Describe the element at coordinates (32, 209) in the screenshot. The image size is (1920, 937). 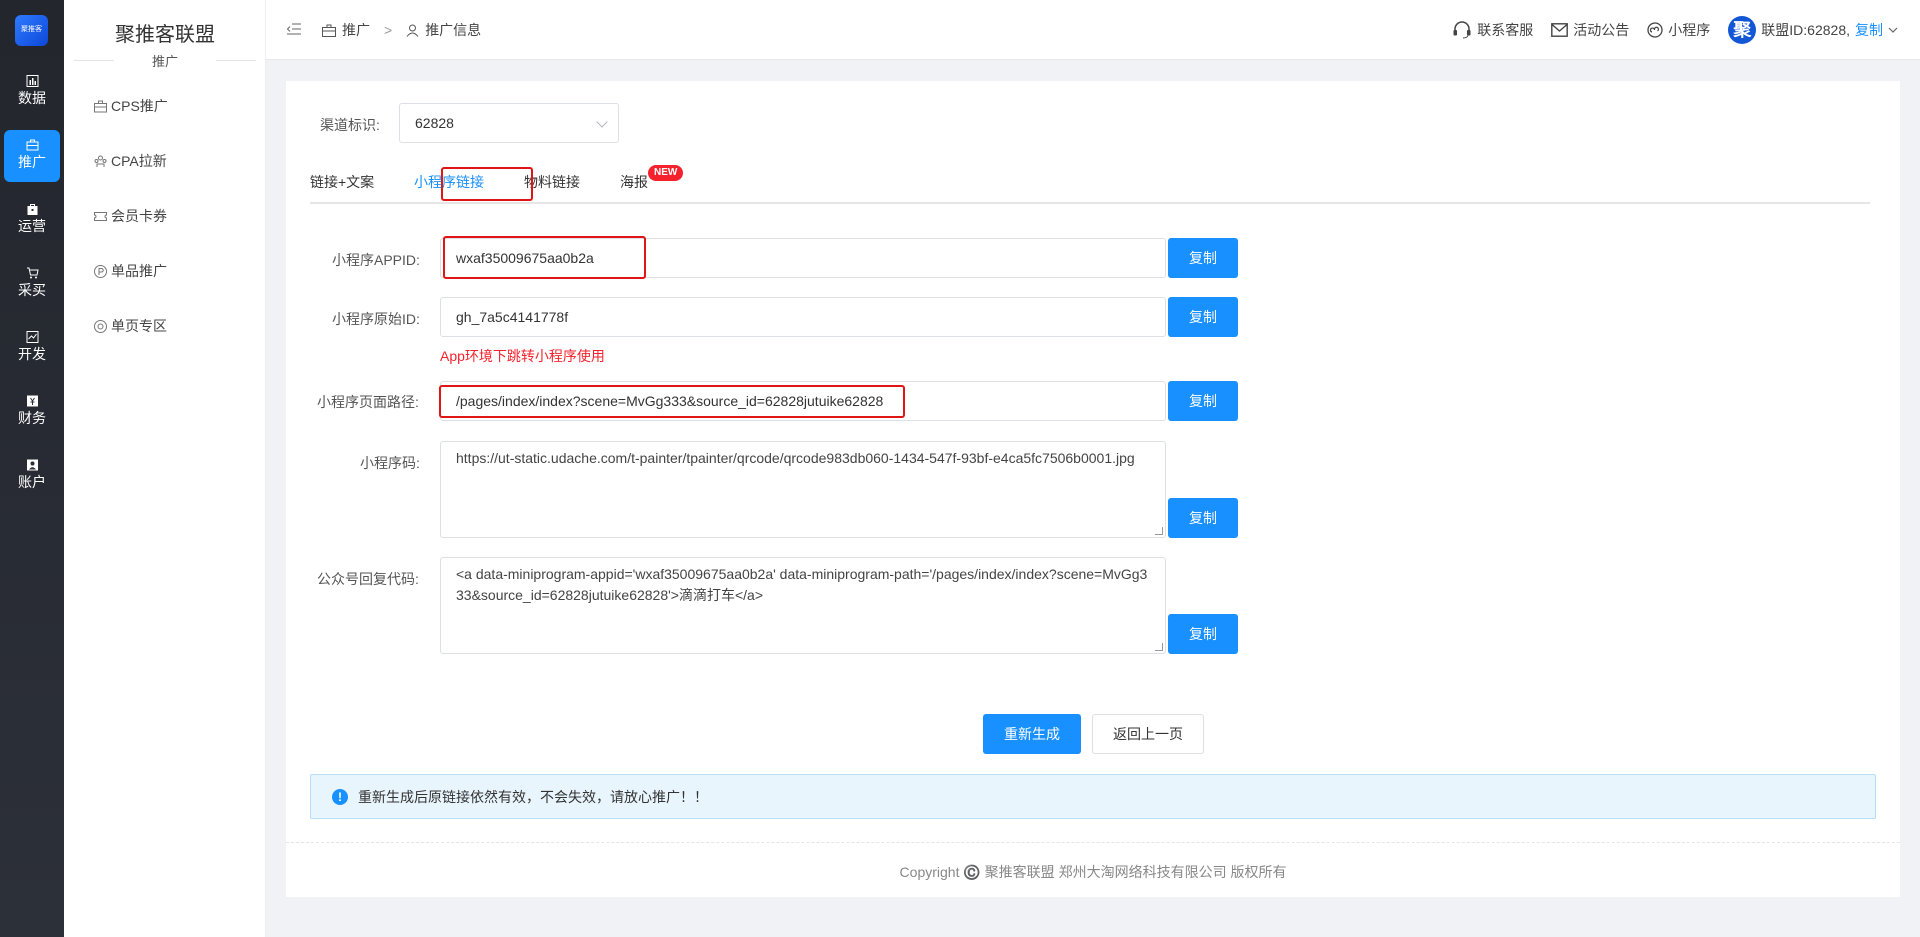
I see `bag-icon` at that location.